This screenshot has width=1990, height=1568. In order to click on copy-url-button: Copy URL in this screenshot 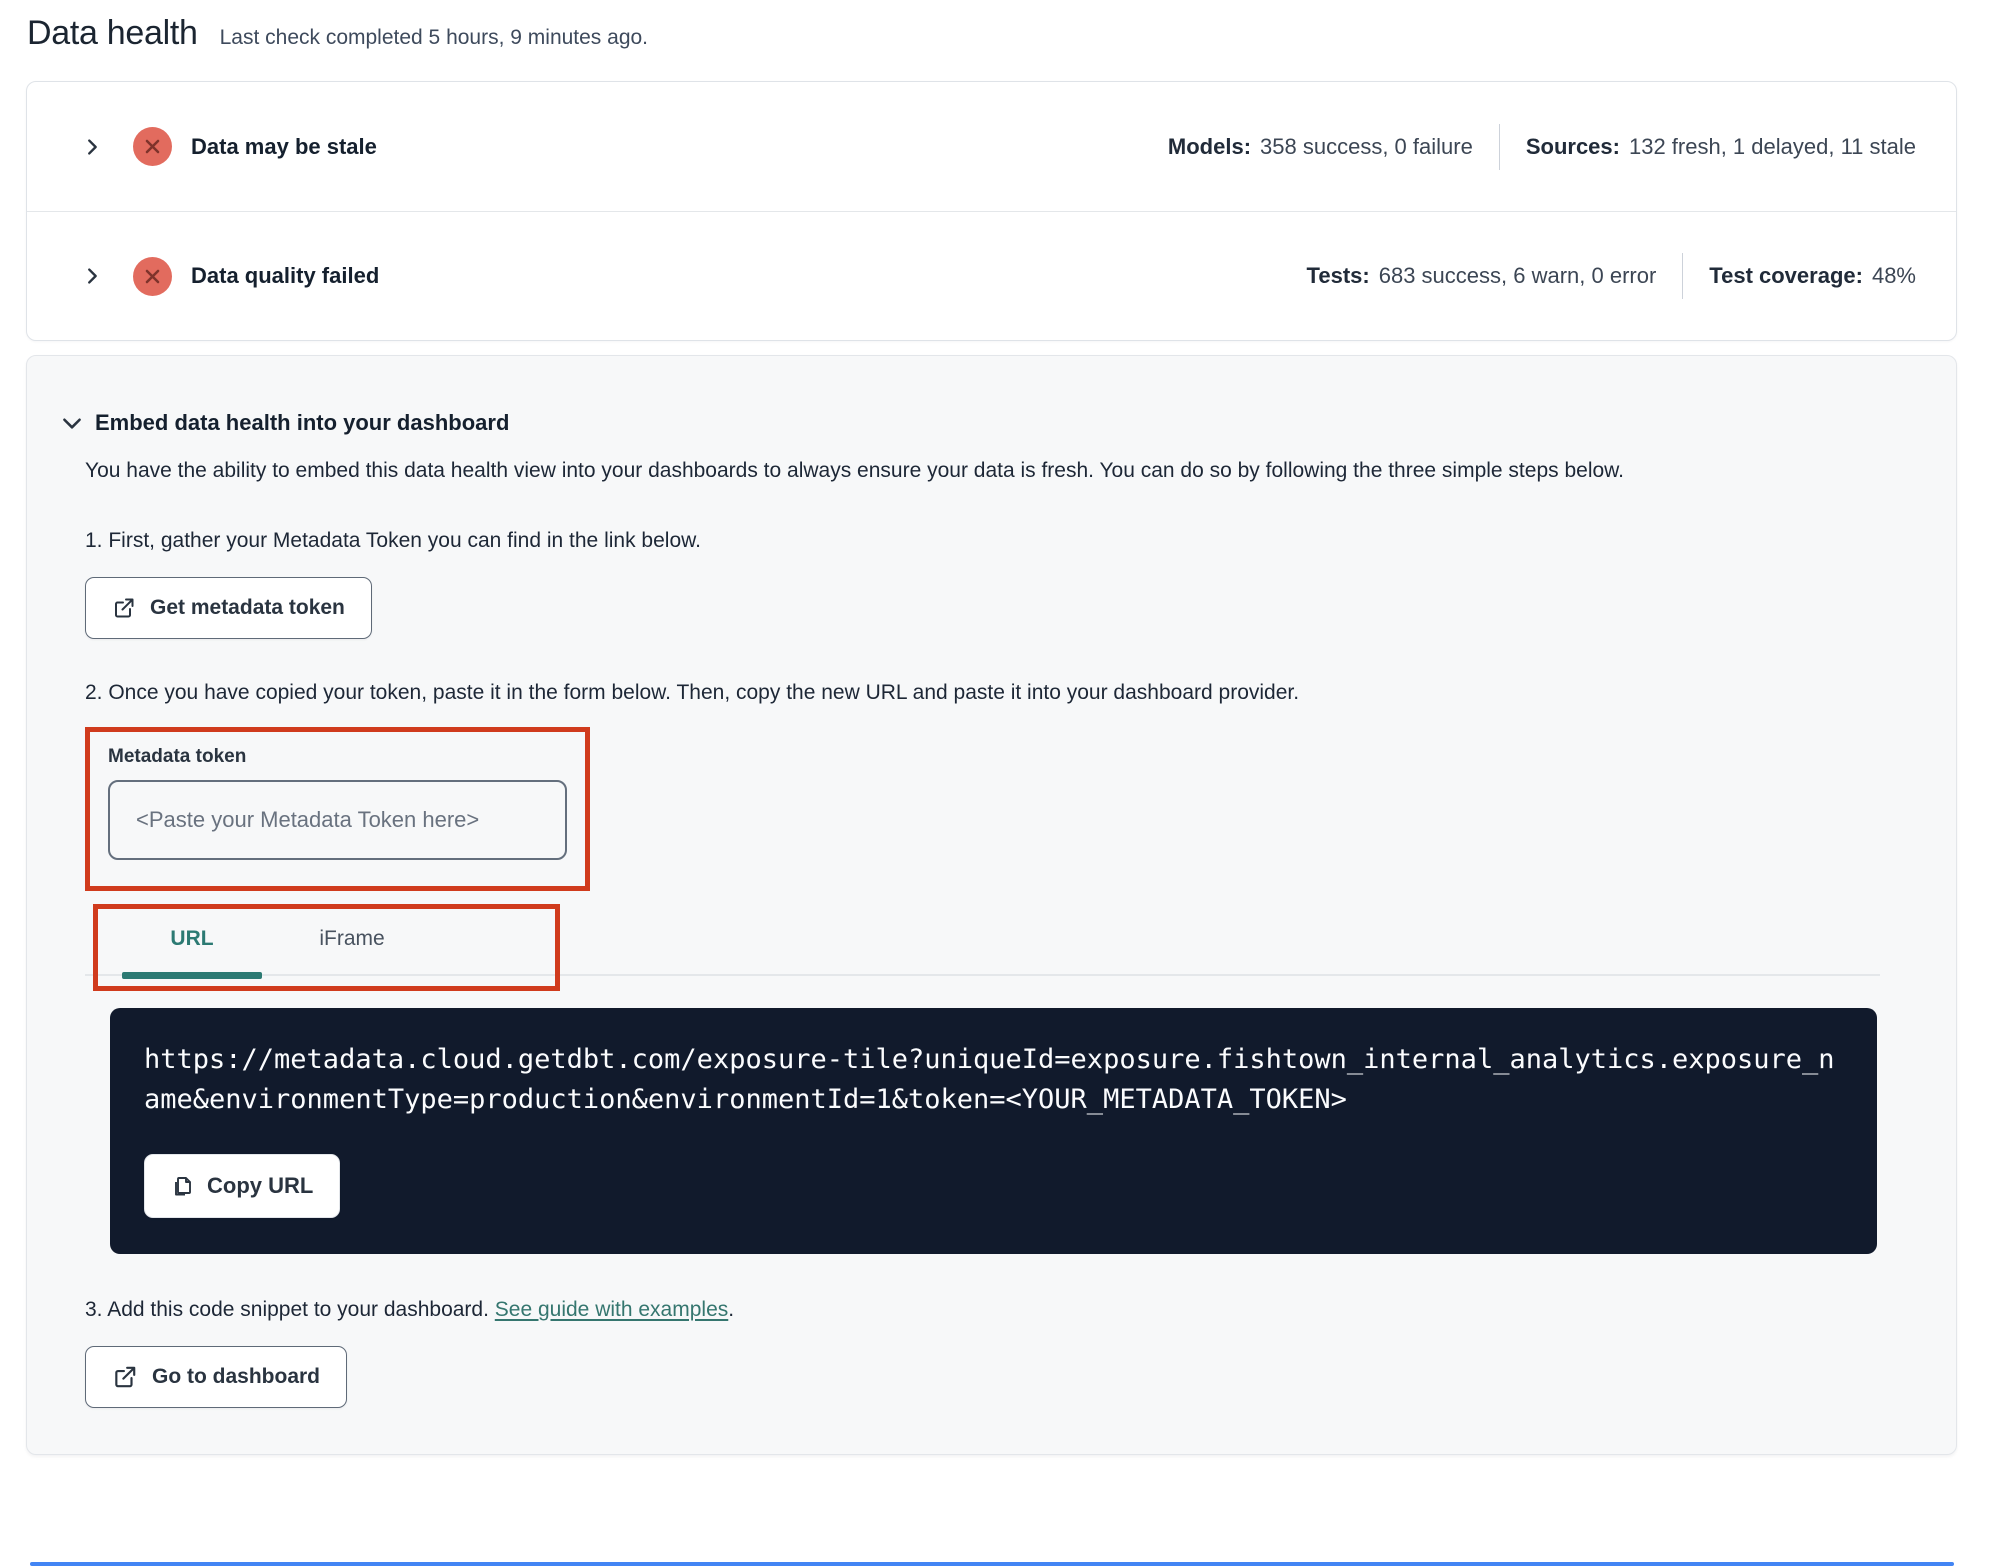, I will do `click(242, 1186)`.